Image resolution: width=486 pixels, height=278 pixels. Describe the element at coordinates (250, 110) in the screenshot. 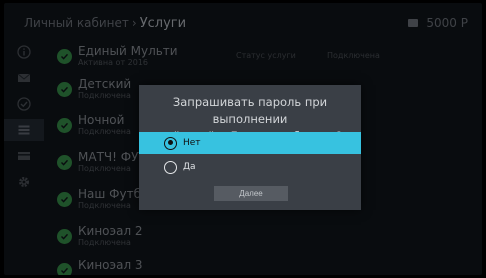

I see `dialog-question-line: Запрашивать пароль при выполнении` at that location.